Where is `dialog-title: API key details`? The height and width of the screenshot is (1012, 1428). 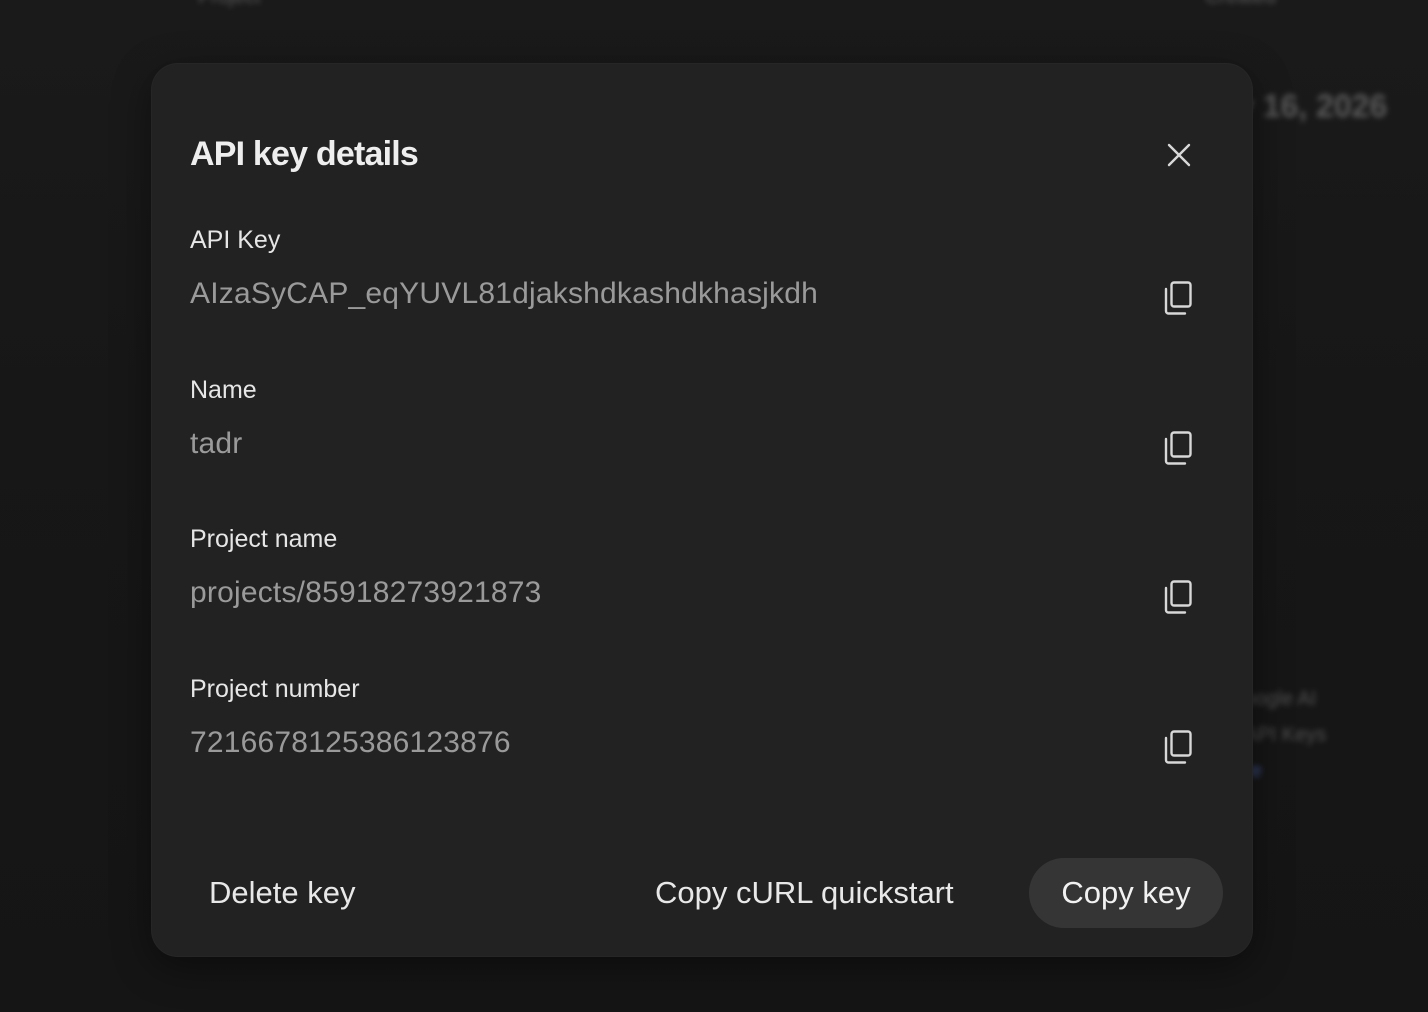
dialog-title: API key details is located at coordinates (304, 154).